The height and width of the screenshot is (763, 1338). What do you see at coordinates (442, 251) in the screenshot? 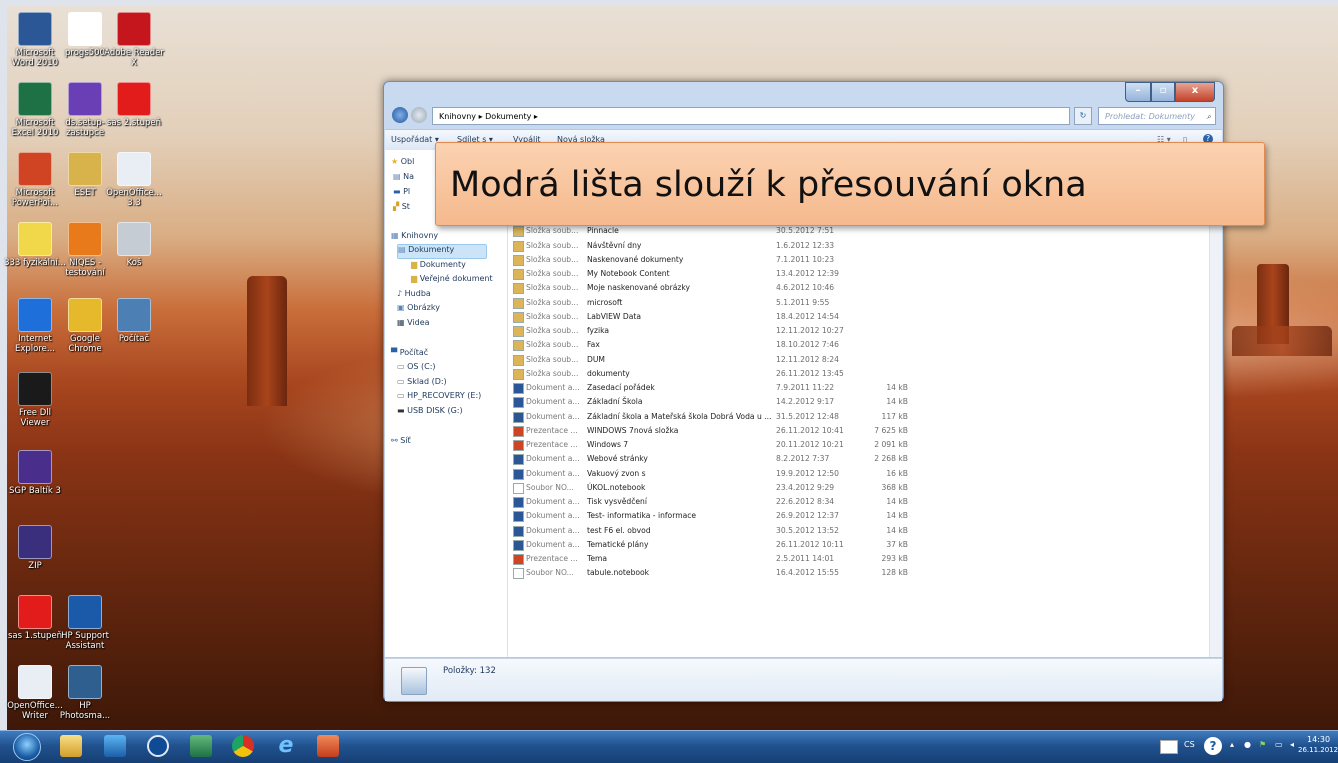
I see `nav-documents-selected: ▤ Dokumenty` at bounding box center [442, 251].